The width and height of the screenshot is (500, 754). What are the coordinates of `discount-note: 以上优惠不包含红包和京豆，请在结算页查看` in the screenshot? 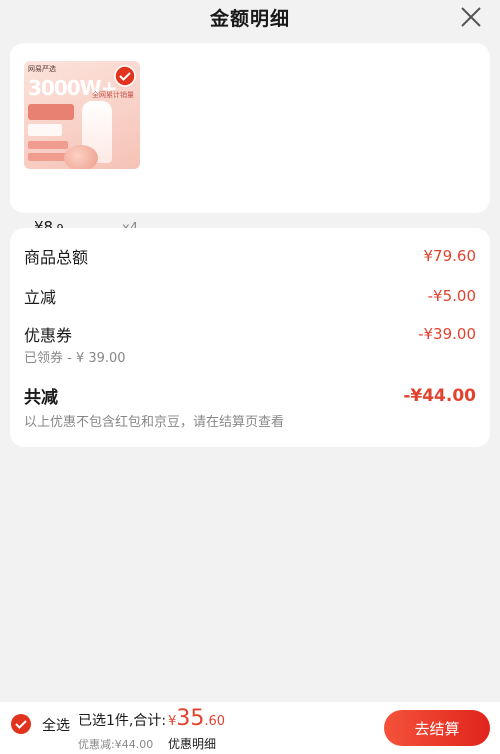 It's located at (154, 422).